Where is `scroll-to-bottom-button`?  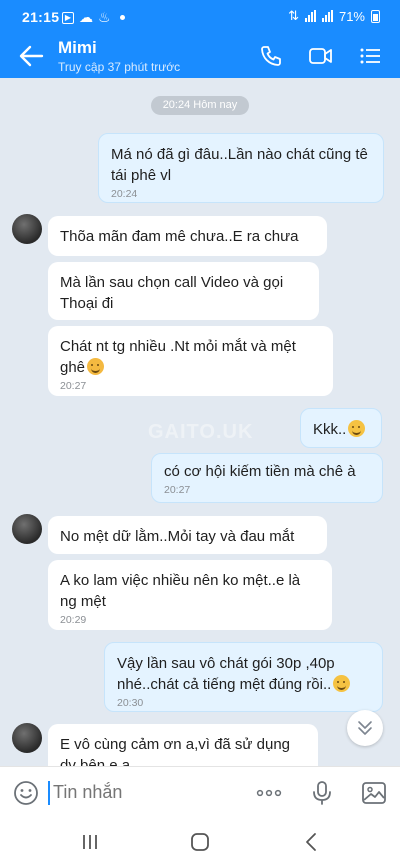 scroll-to-bottom-button is located at coordinates (365, 728).